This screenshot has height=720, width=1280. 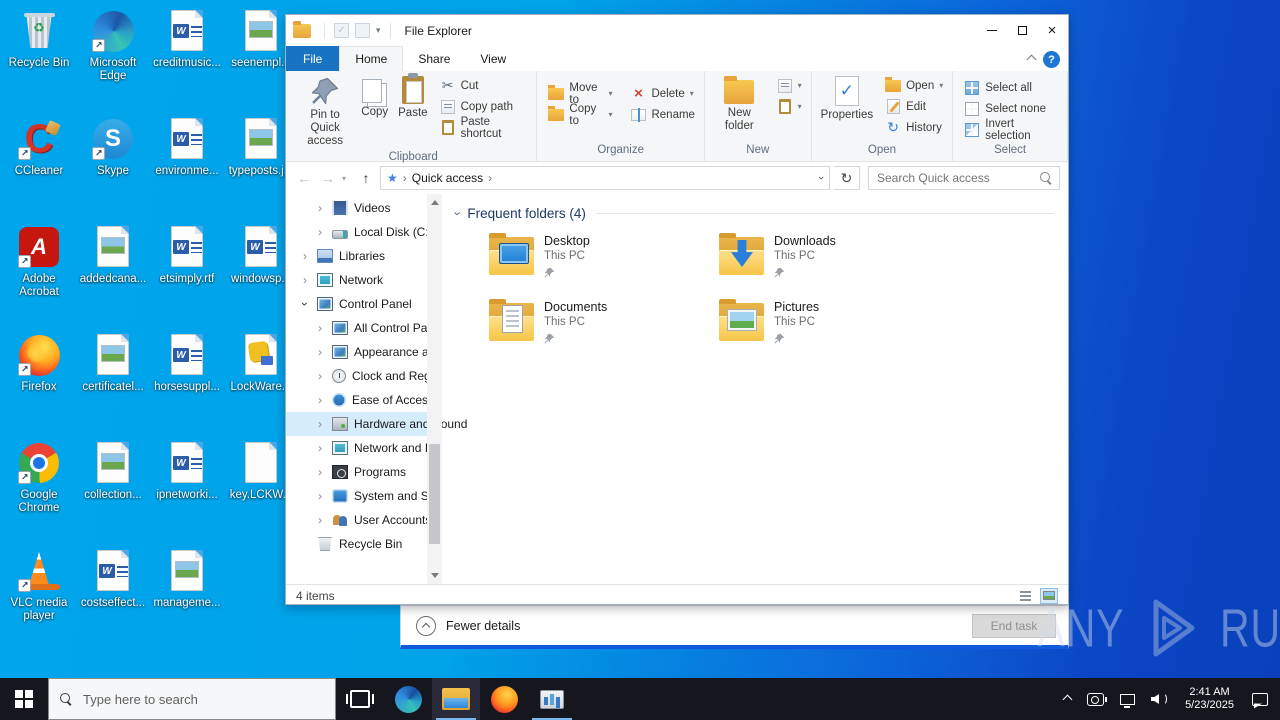 What do you see at coordinates (1025, 596) in the screenshot?
I see `details-view-button` at bounding box center [1025, 596].